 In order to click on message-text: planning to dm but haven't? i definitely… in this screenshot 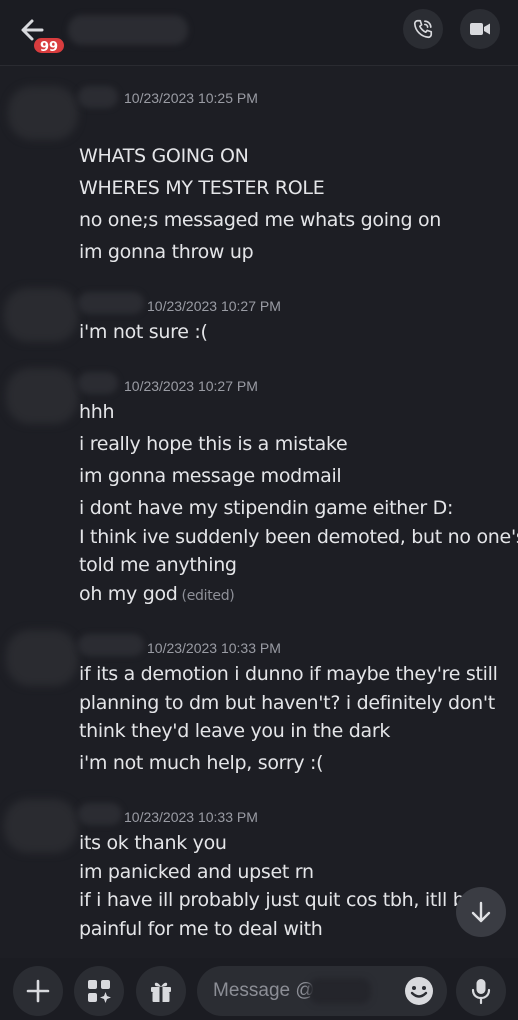, I will do `click(287, 703)`.